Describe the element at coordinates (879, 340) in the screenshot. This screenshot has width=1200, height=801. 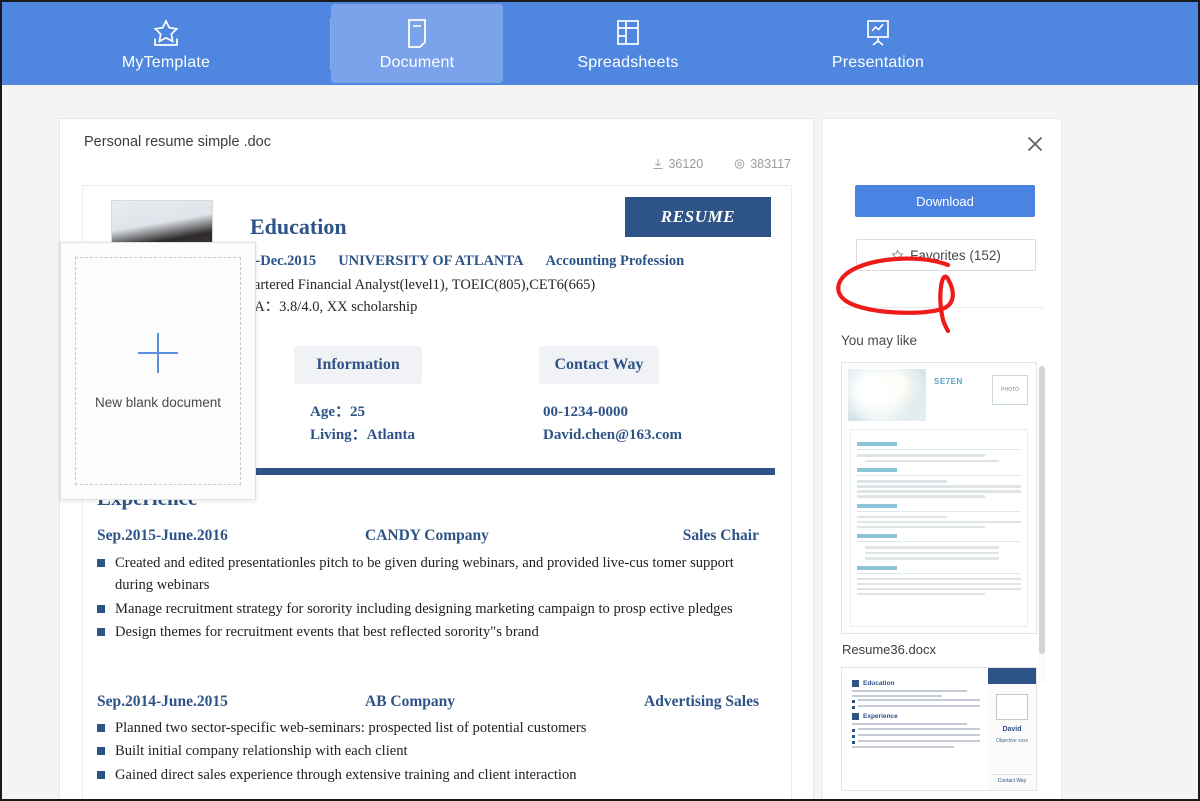
I see `you-may-like-title: You may like` at that location.